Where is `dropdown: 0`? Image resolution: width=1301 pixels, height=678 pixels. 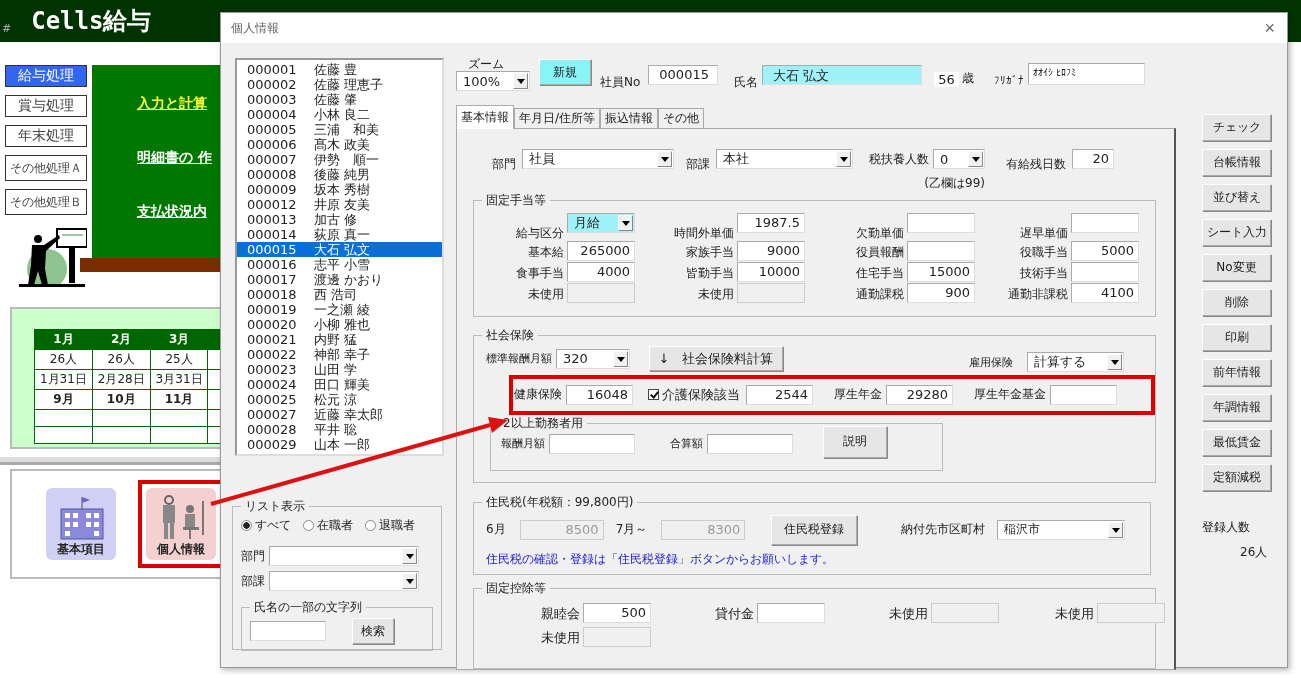 dropdown: 0 is located at coordinates (959, 159).